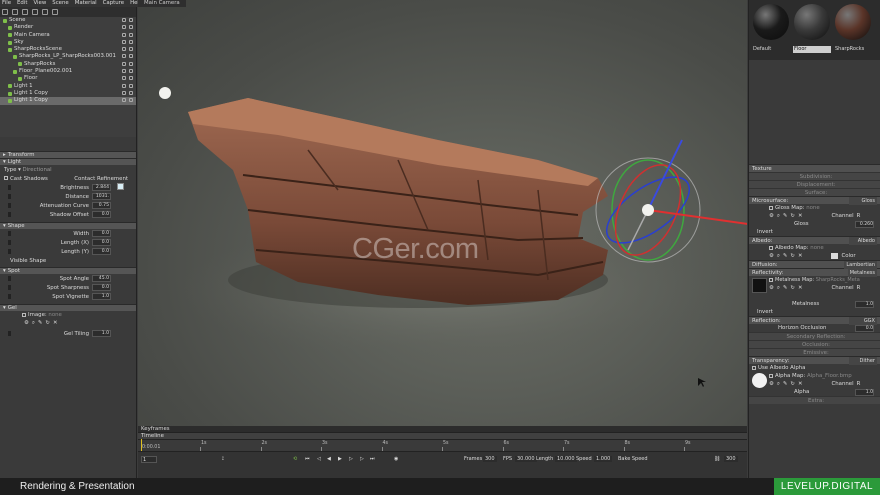  I want to click on next-key-icon: ▷, so click(351, 459).